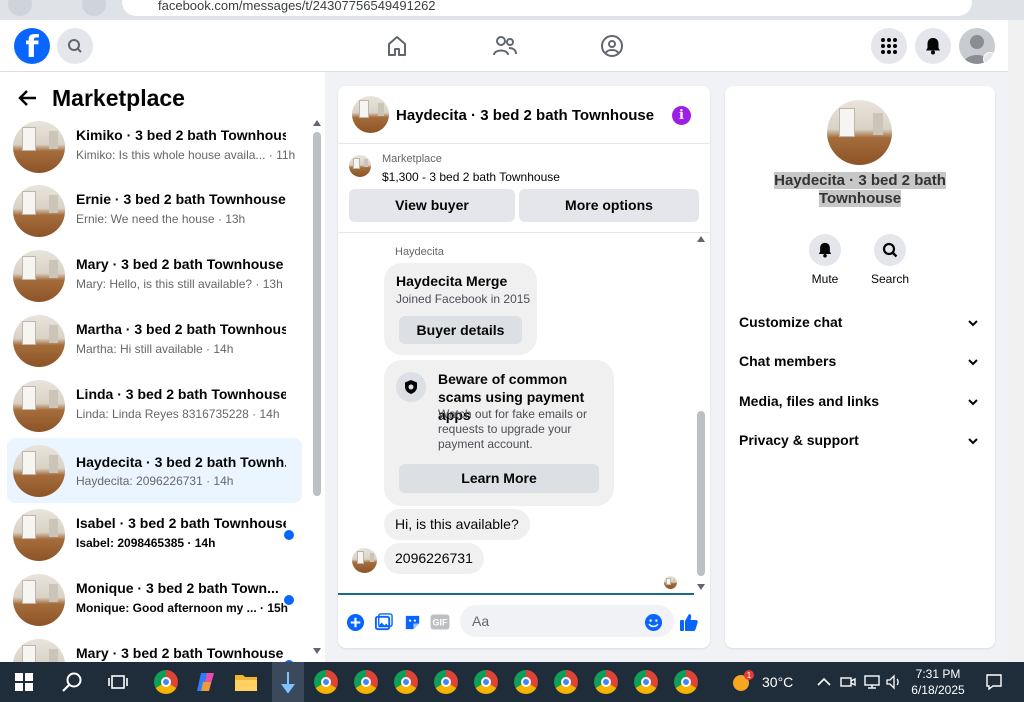 The width and height of the screenshot is (1024, 702). I want to click on start-button, so click(24, 682).